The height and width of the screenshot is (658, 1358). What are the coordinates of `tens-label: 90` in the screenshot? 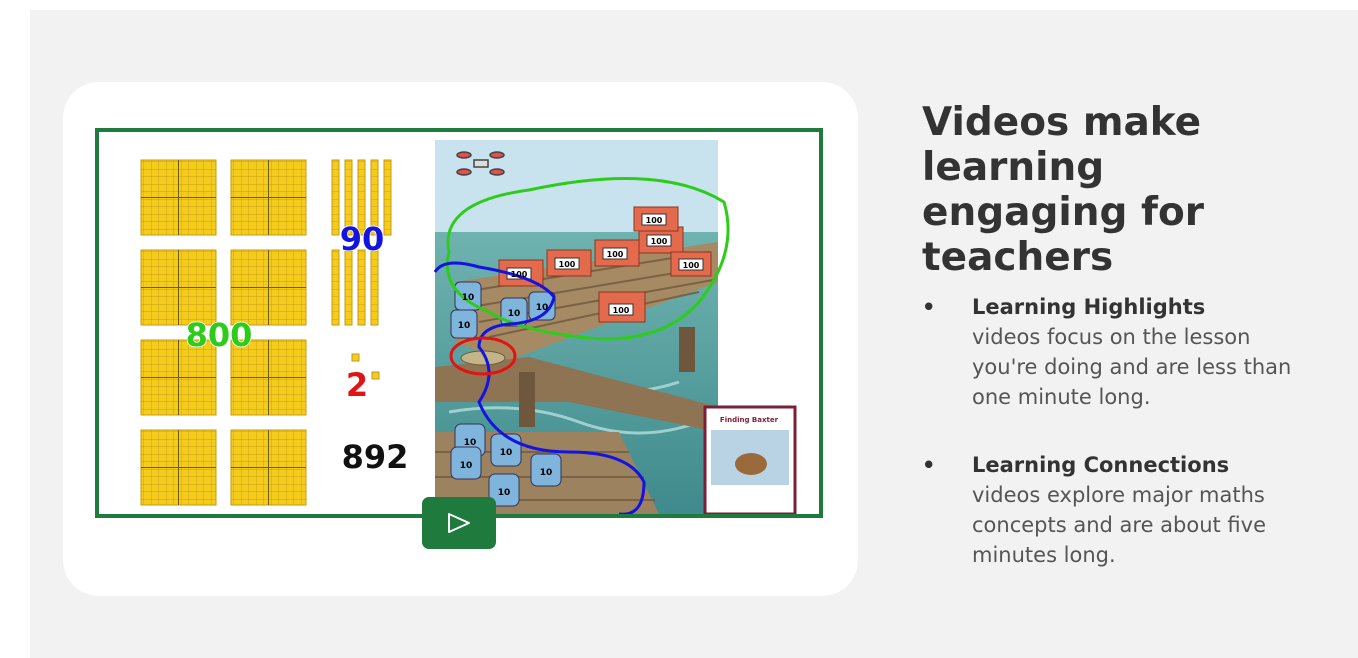 It's located at (362, 239).